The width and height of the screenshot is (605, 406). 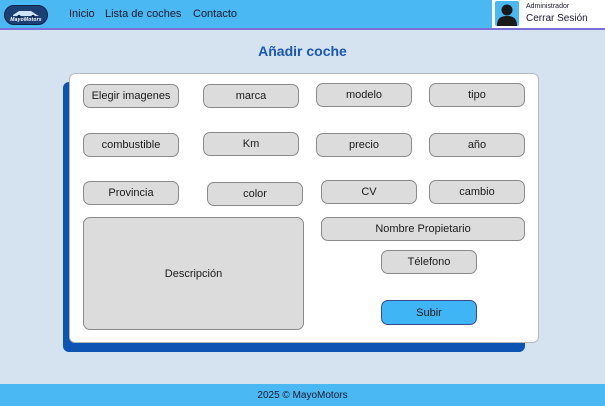 I want to click on user-avatar-icon, so click(x=507, y=15).